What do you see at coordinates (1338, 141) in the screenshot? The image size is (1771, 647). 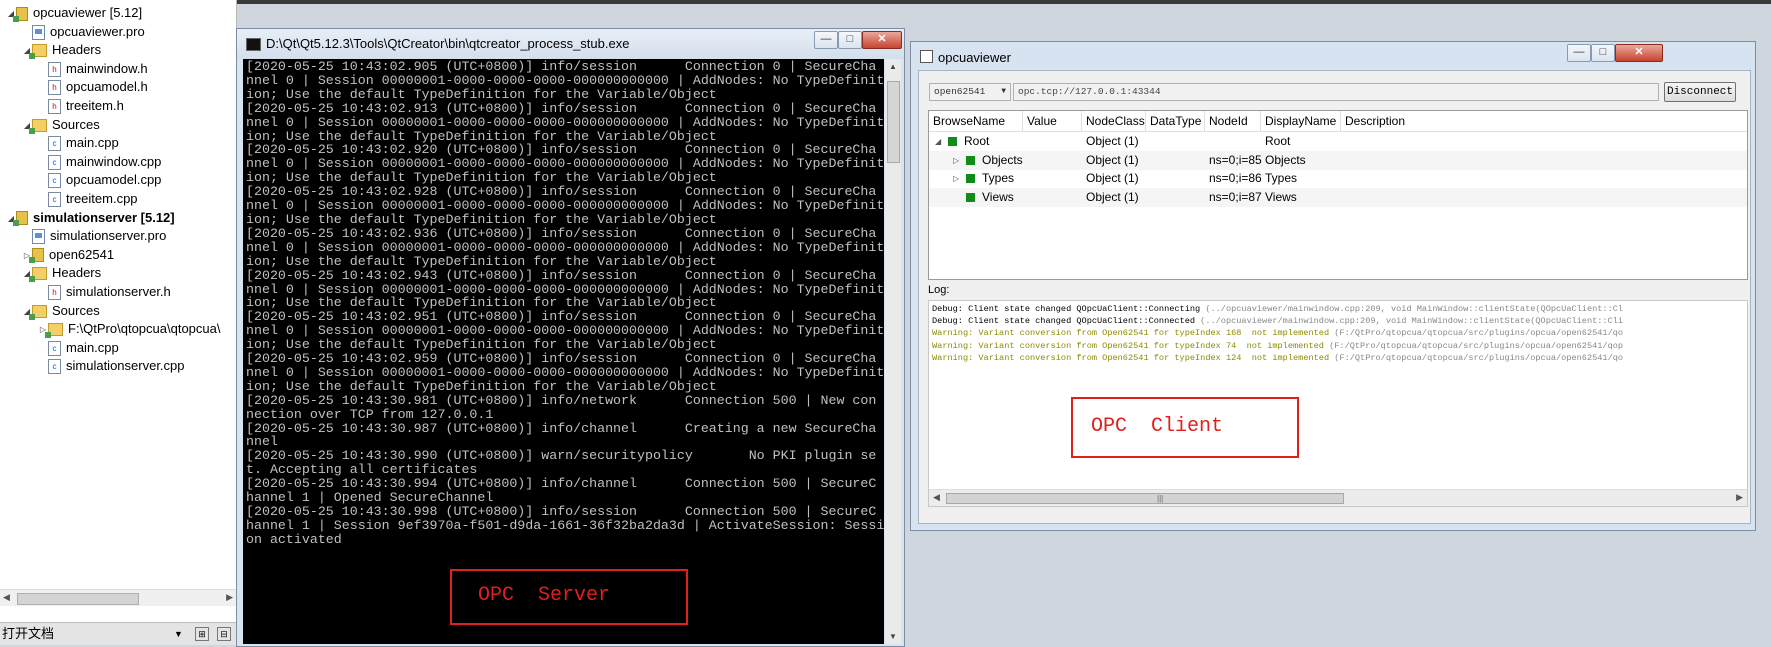 I see `tree-row: ◢ Root Object (1) Root` at bounding box center [1338, 141].